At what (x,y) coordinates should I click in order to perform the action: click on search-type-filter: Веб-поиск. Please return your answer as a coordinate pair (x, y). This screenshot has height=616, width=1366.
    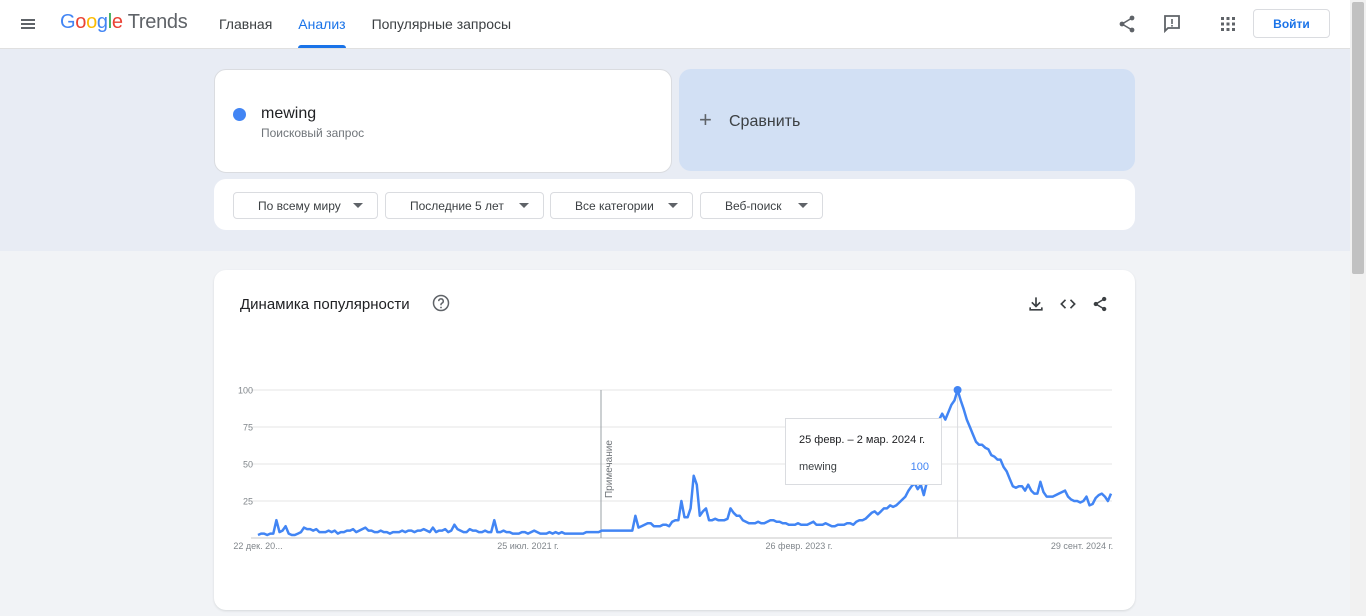
    Looking at the image, I should click on (761, 205).